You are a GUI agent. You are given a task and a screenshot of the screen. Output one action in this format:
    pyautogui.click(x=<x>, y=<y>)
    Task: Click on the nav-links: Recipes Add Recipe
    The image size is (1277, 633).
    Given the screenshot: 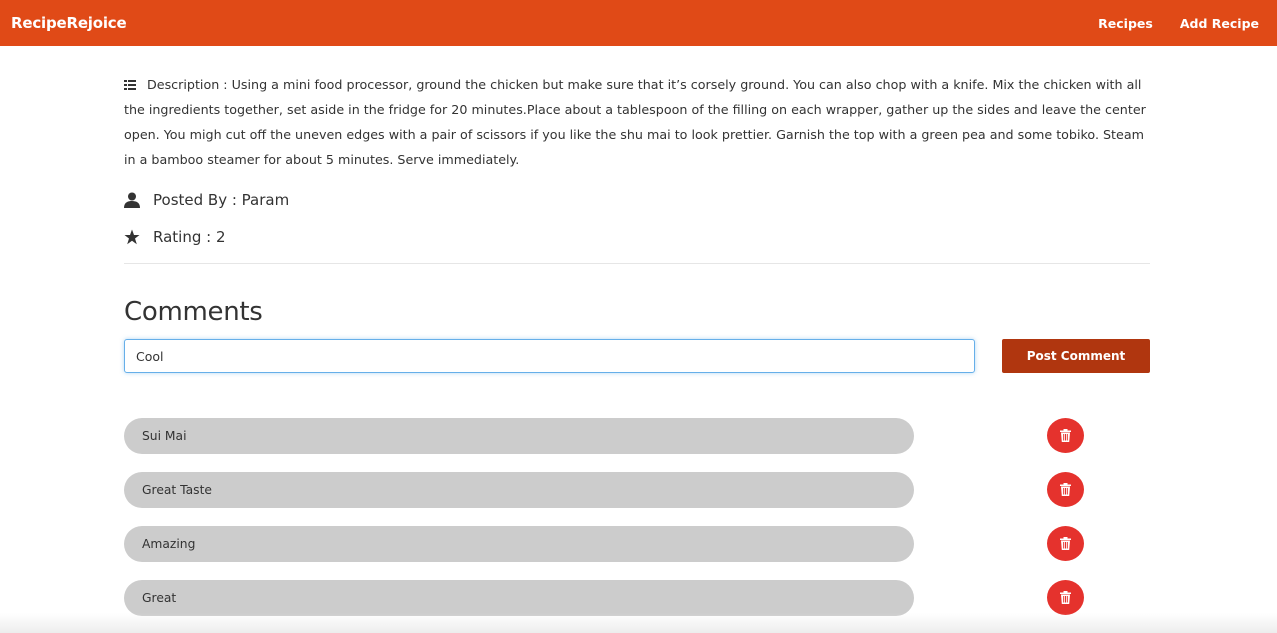 What is the action you would take?
    pyautogui.click(x=1165, y=23)
    